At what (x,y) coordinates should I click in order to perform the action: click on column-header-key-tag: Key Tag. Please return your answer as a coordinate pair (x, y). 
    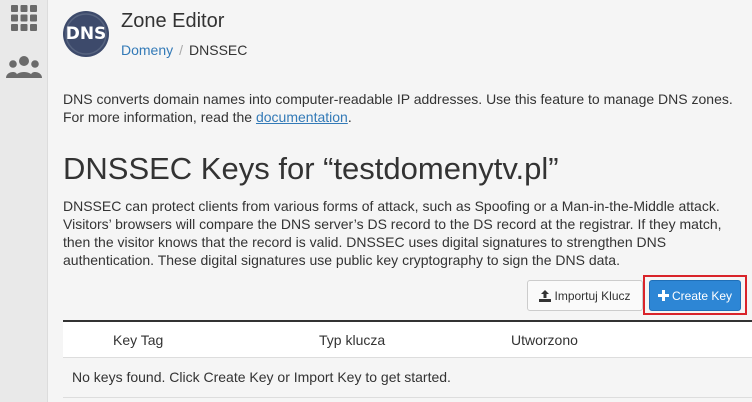
    Looking at the image, I should click on (138, 340).